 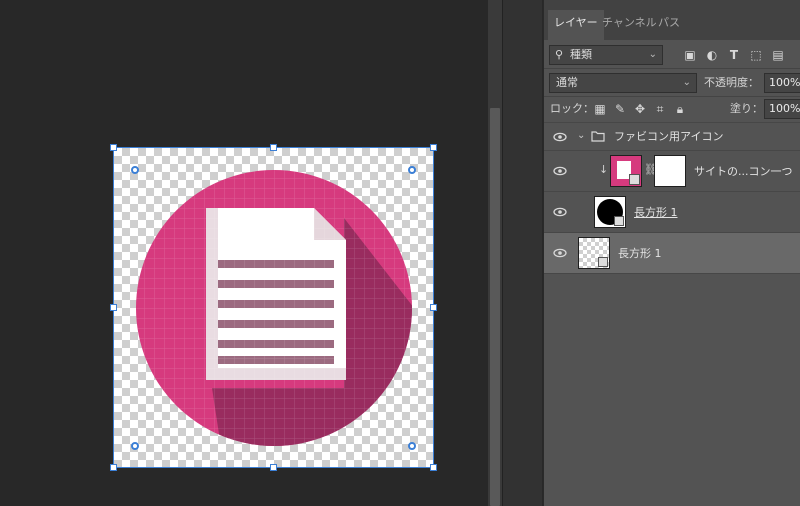 What do you see at coordinates (623, 83) in the screenshot?
I see `blend-mode-select: 通常 ⌄` at bounding box center [623, 83].